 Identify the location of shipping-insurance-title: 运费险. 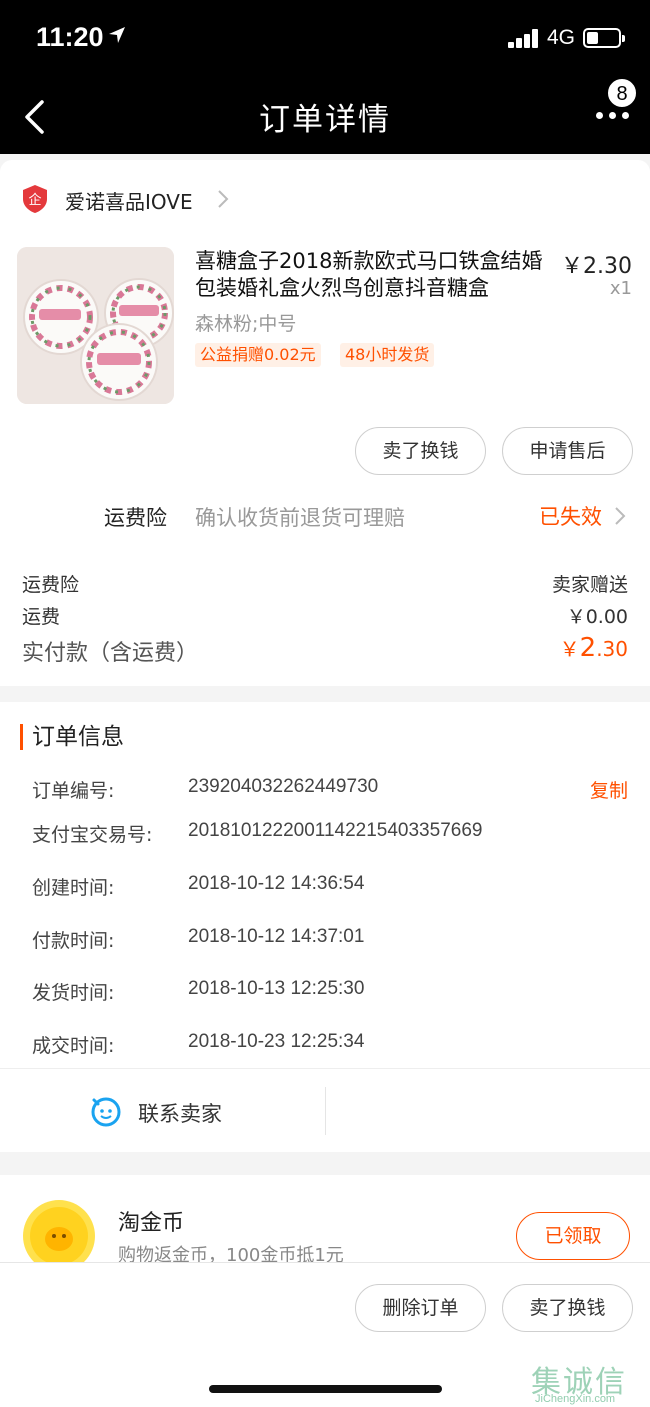
(135, 518).